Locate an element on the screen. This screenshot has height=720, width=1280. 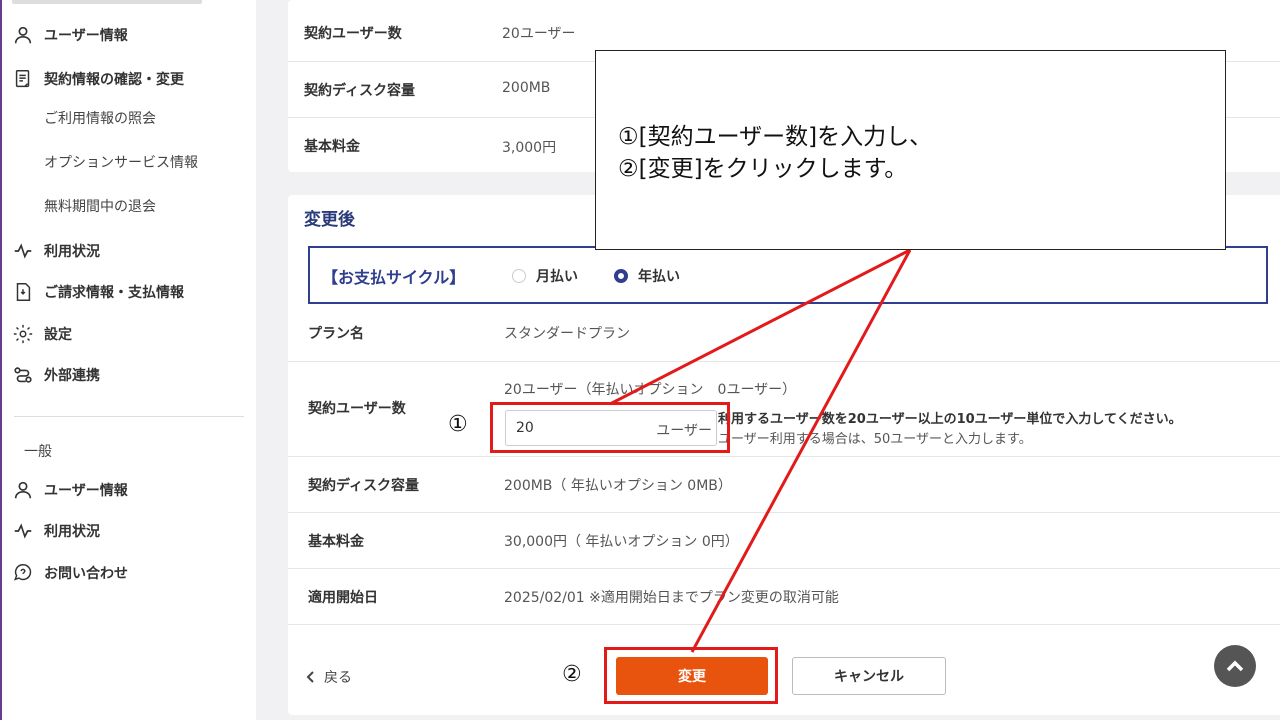
step-marker-1: ① is located at coordinates (458, 424).